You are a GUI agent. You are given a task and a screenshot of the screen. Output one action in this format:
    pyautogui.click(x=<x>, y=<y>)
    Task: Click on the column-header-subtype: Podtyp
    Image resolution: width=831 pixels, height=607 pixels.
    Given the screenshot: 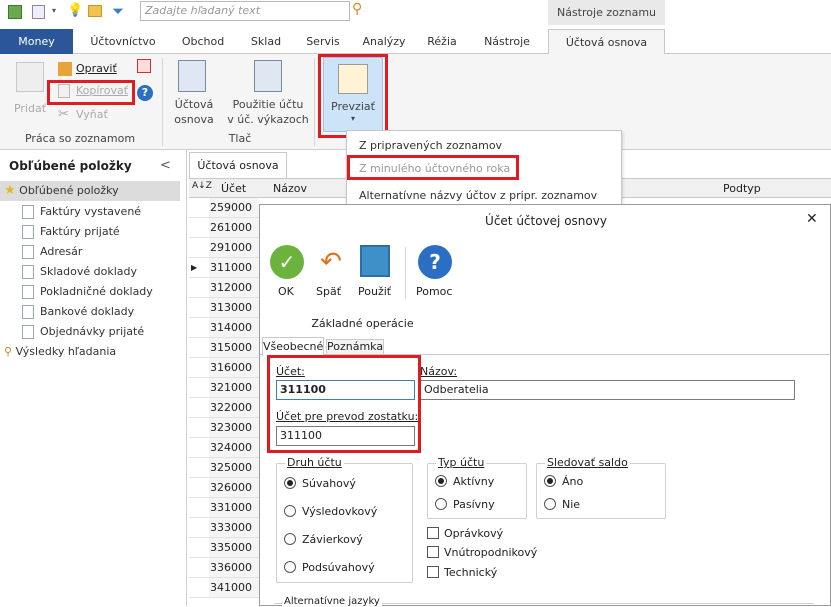 What is the action you would take?
    pyautogui.click(x=742, y=188)
    